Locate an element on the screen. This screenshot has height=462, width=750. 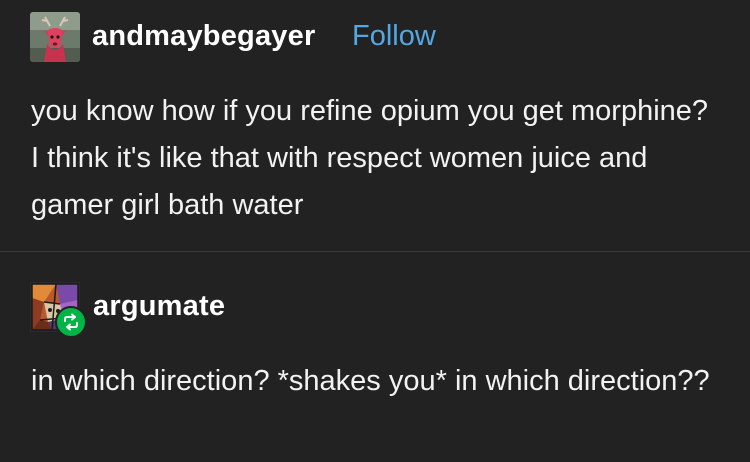
reblog-username: argumate is located at coordinates (159, 306).